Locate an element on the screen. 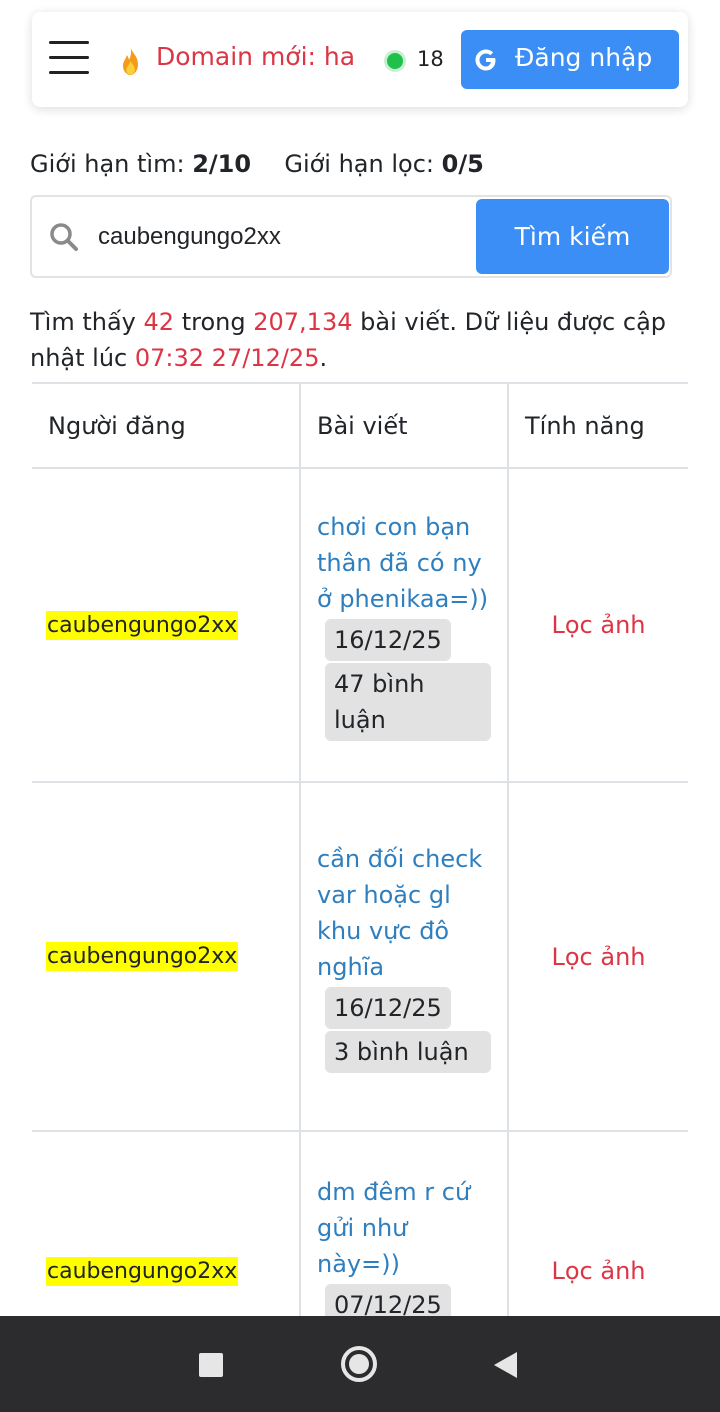 Image resolution: width=720 pixels, height=1412 pixels. search-icon is located at coordinates (64, 237).